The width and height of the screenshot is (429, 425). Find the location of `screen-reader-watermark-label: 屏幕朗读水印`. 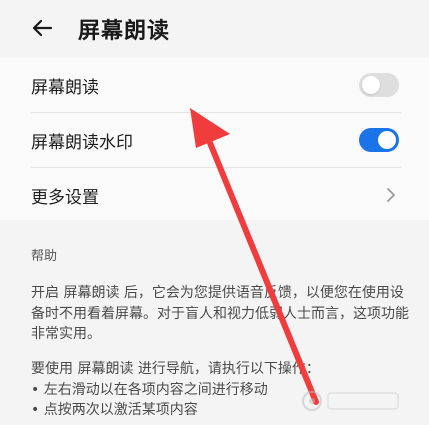

screen-reader-watermark-label: 屏幕朗读水印 is located at coordinates (82, 143).